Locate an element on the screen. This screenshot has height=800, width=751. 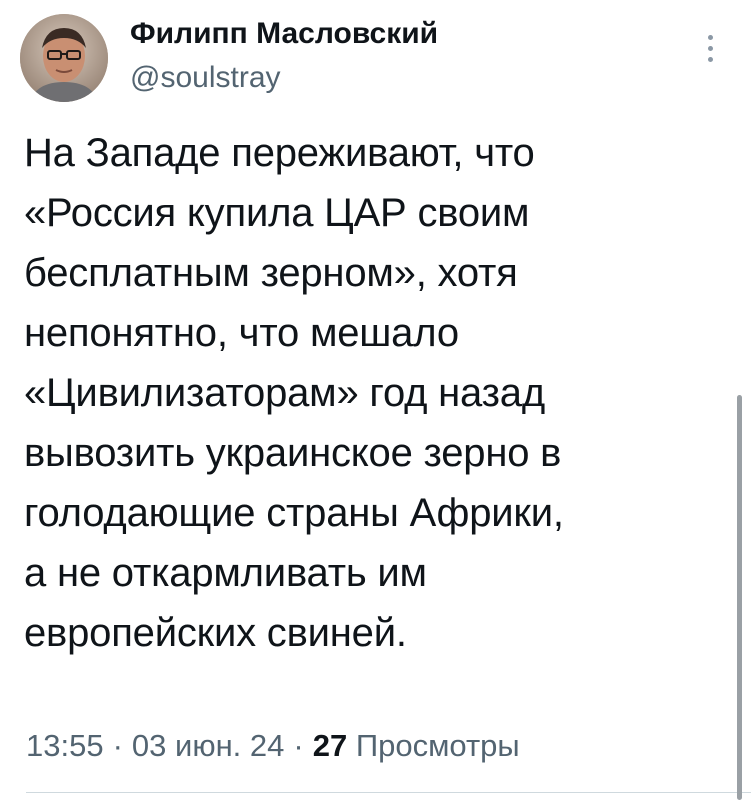
tweet-text-line: непонятно, что мешало is located at coordinates (241, 333).